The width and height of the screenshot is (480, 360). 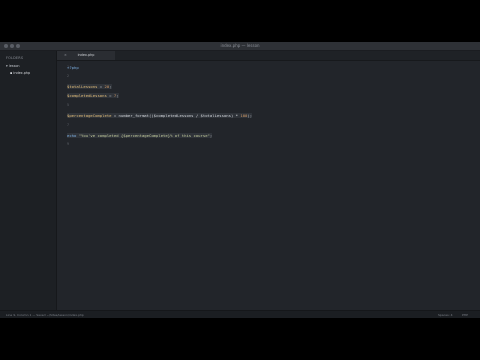 I want to click on folder-label: lesson, so click(x=14, y=66).